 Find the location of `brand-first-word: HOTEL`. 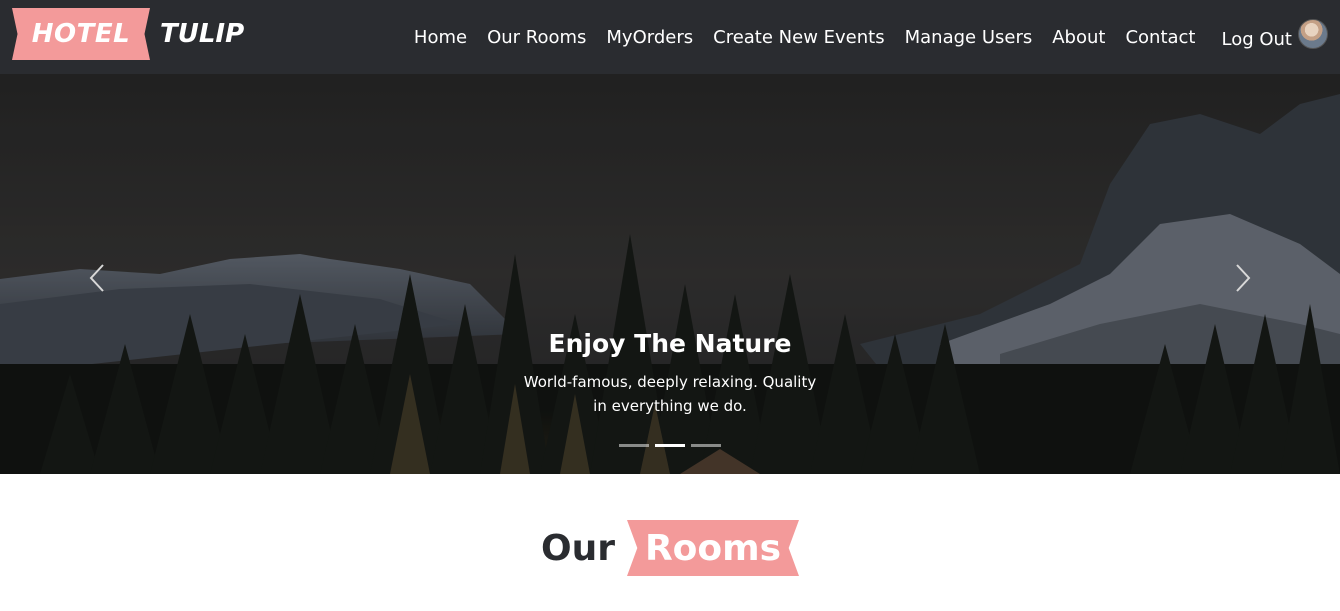

brand-first-word: HOTEL is located at coordinates (81, 34).